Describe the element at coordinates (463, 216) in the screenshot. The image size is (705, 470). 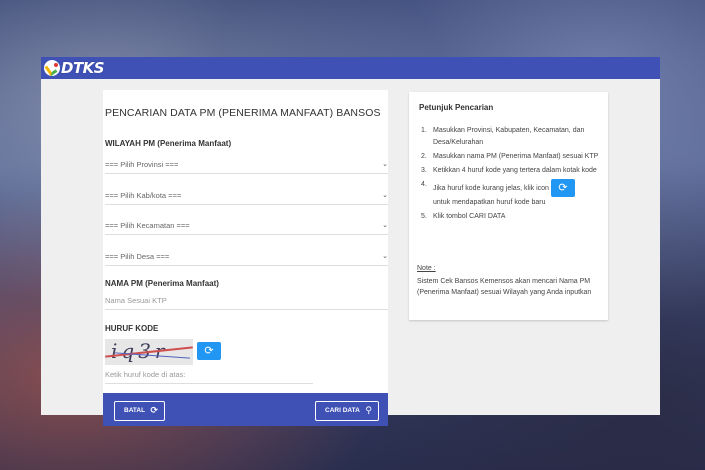
I see `instruction-step: 5. Klik tombol CARI DATA` at that location.